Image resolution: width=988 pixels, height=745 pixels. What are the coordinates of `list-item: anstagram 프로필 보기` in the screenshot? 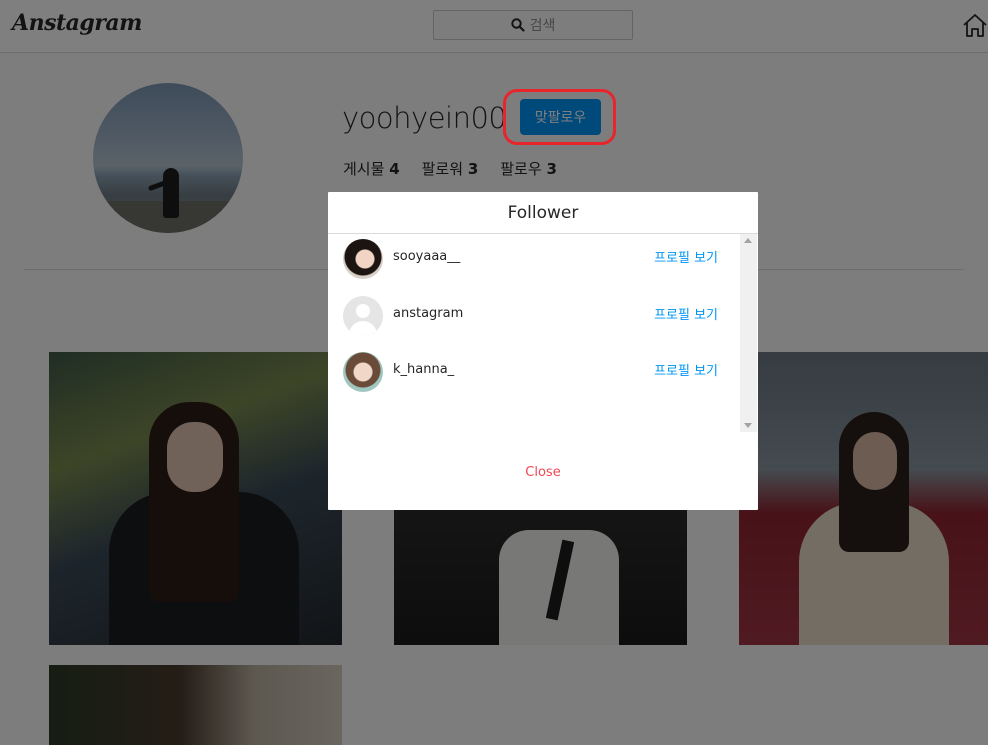 It's located at (534, 319).